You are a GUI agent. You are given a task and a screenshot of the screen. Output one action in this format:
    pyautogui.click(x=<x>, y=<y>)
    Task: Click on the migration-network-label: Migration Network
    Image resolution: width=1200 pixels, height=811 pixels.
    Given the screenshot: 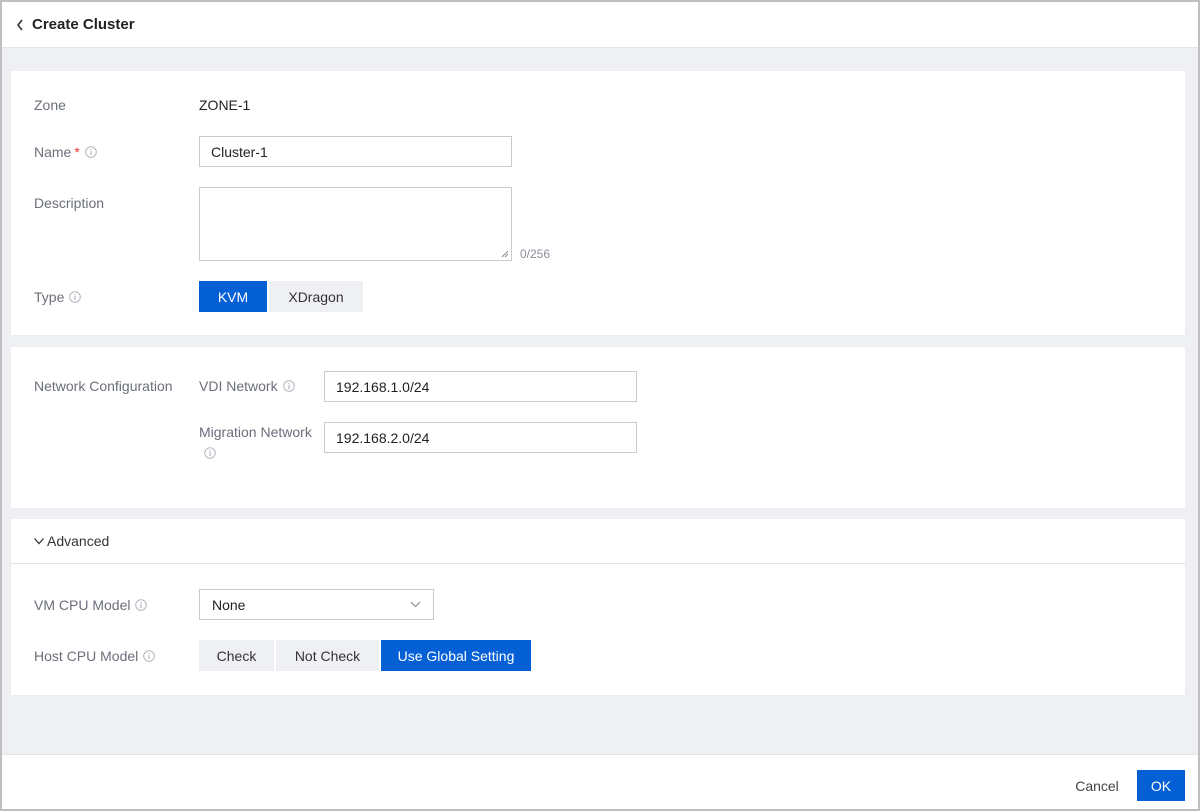 What is the action you would take?
    pyautogui.click(x=255, y=432)
    